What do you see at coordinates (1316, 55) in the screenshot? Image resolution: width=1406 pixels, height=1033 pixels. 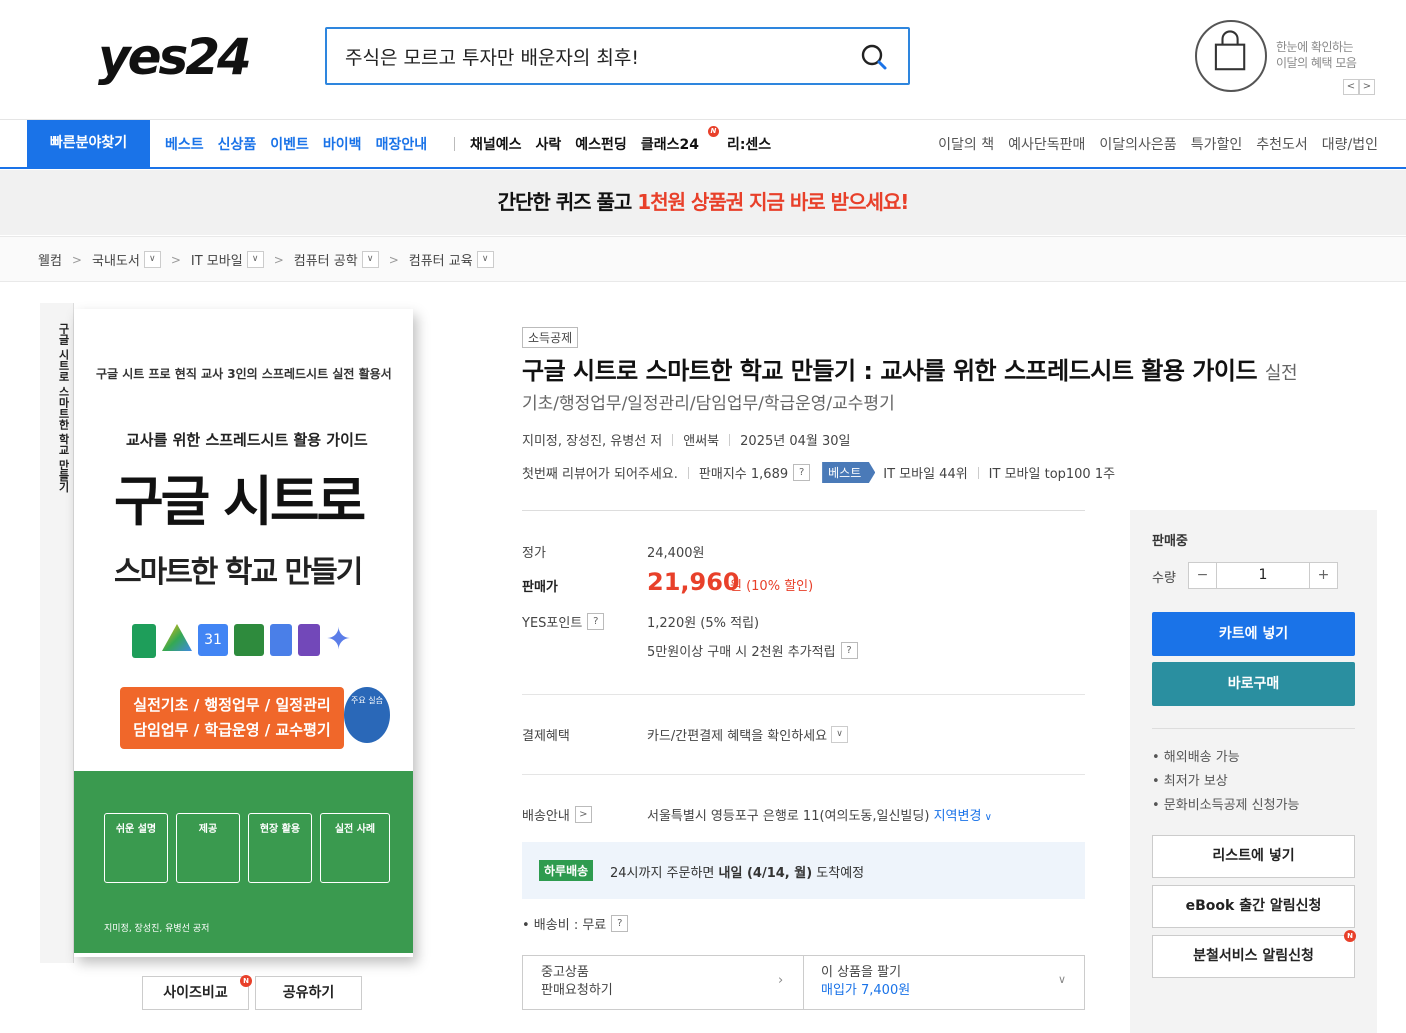 I see `monthly-benefit-link: 한눈에 확인하는 이달의 혜택 모음` at bounding box center [1316, 55].